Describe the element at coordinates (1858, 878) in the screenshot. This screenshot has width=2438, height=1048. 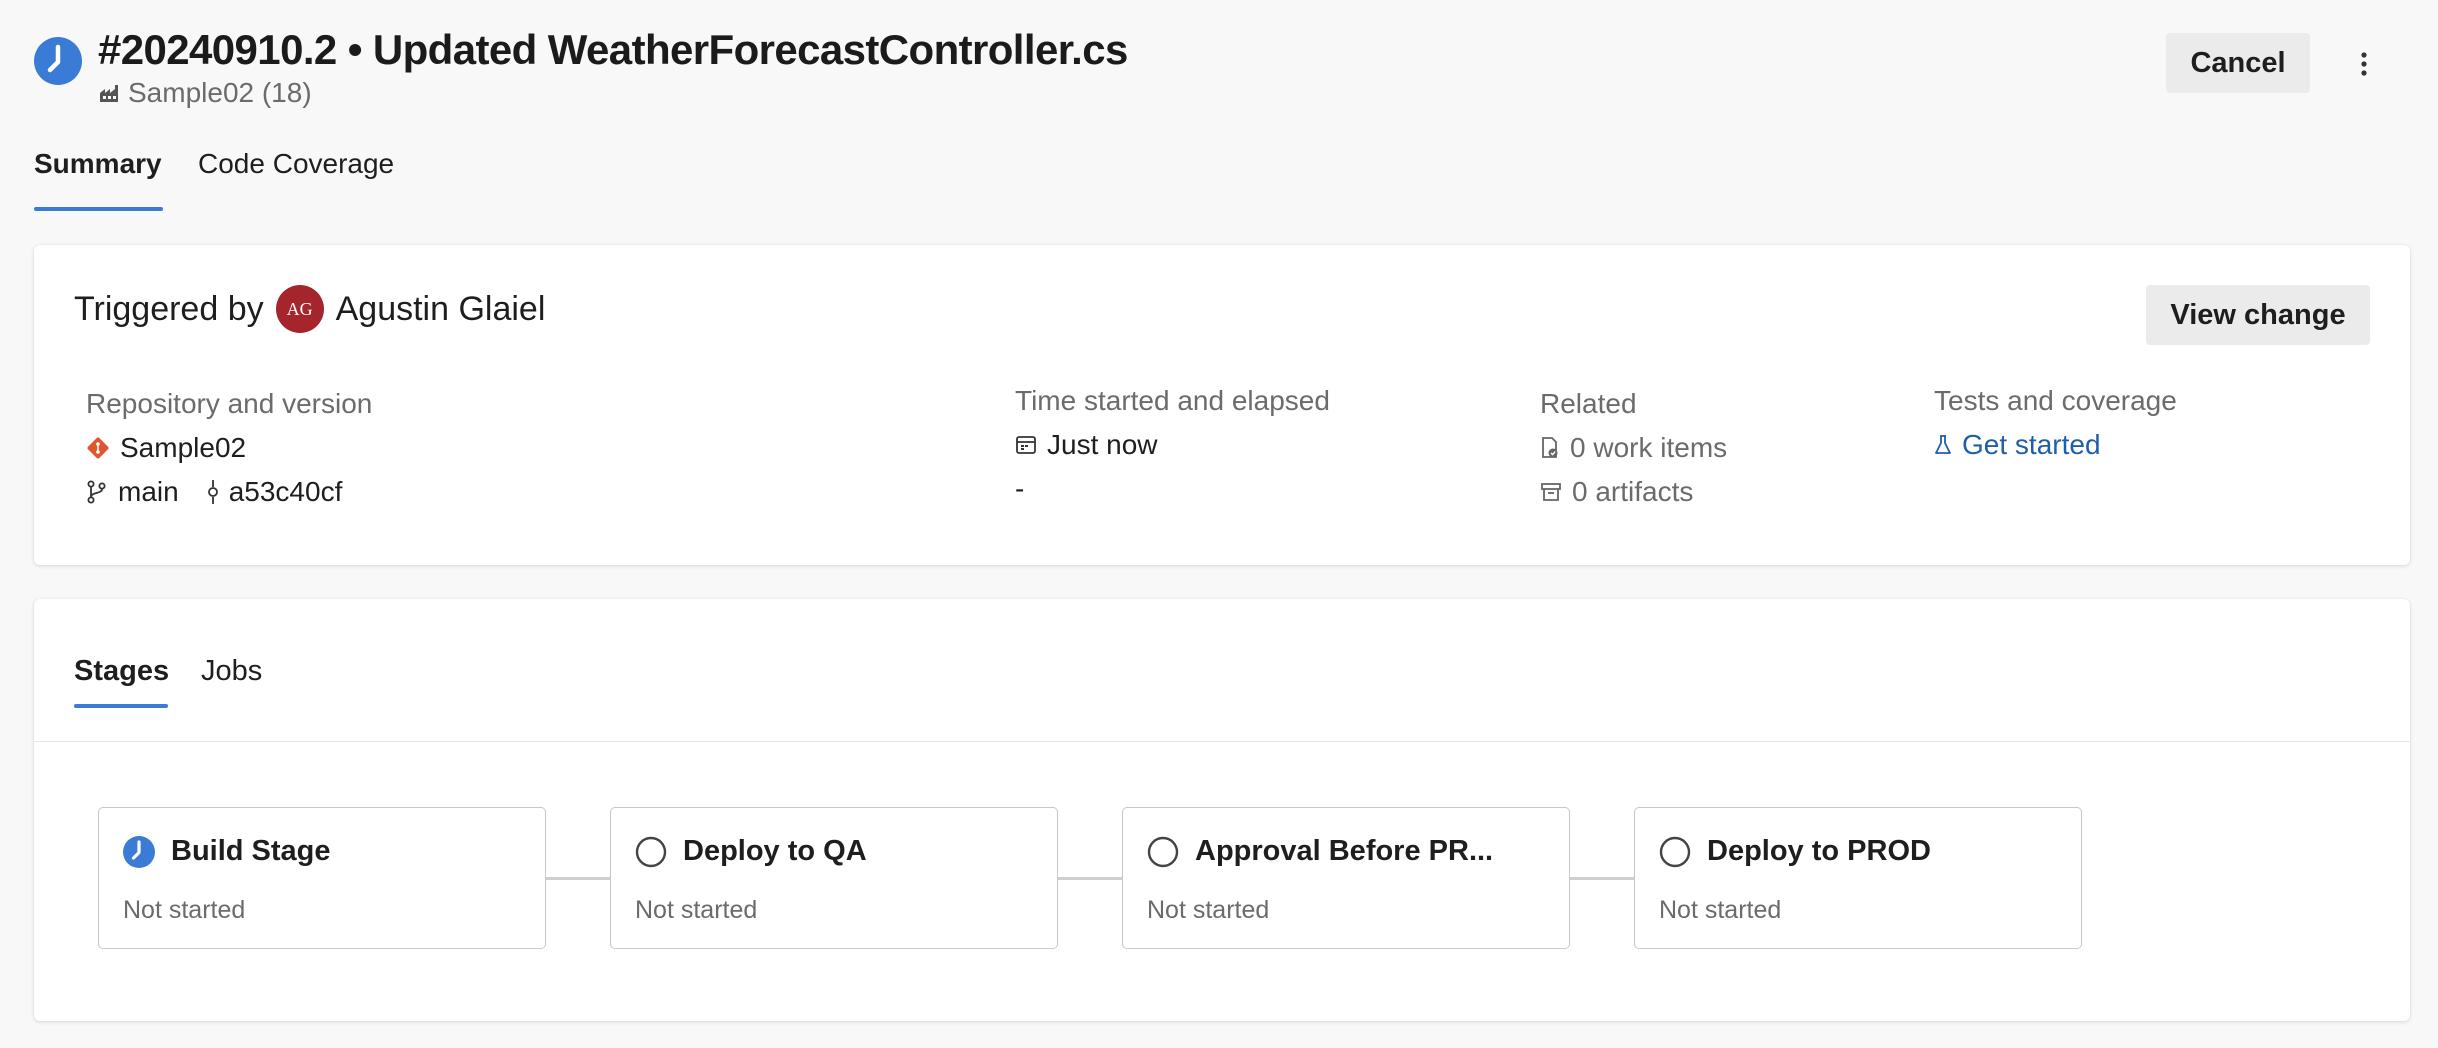
I see `stage-deploy-prod: Deploy to PROD Not started` at that location.